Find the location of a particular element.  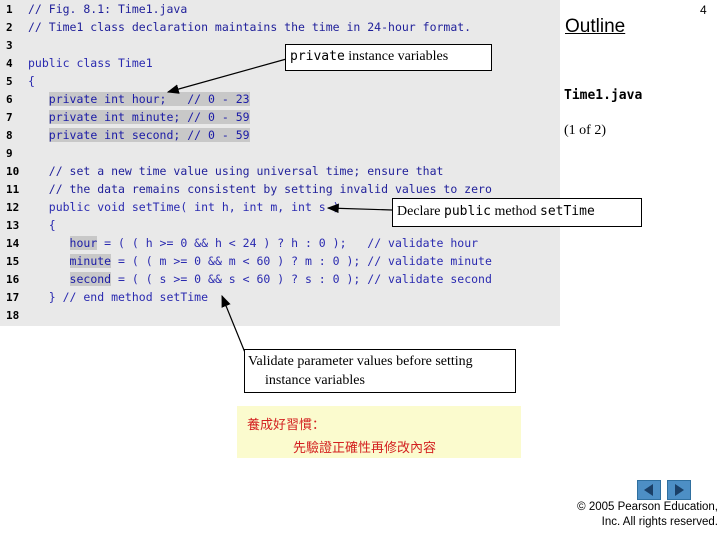

prev-slide-button is located at coordinates (649, 490).